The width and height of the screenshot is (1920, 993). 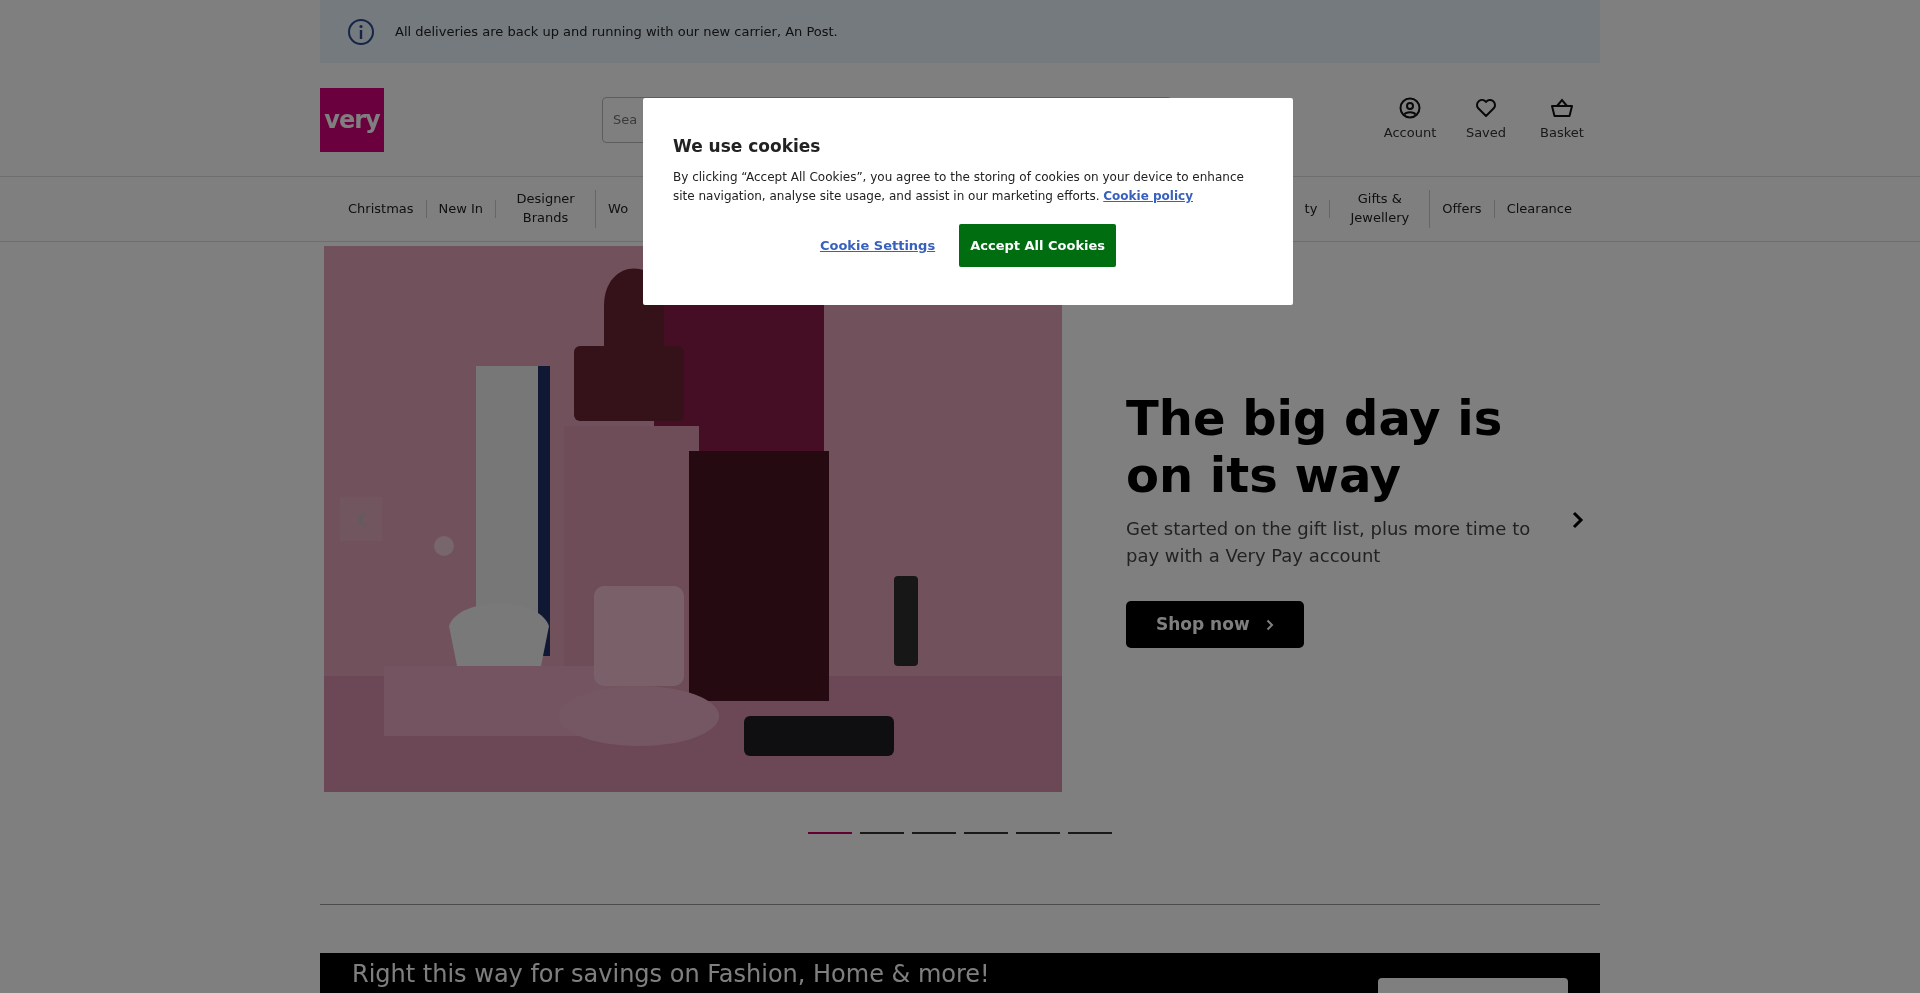 I want to click on nav-link: Clearance, so click(x=1539, y=209).